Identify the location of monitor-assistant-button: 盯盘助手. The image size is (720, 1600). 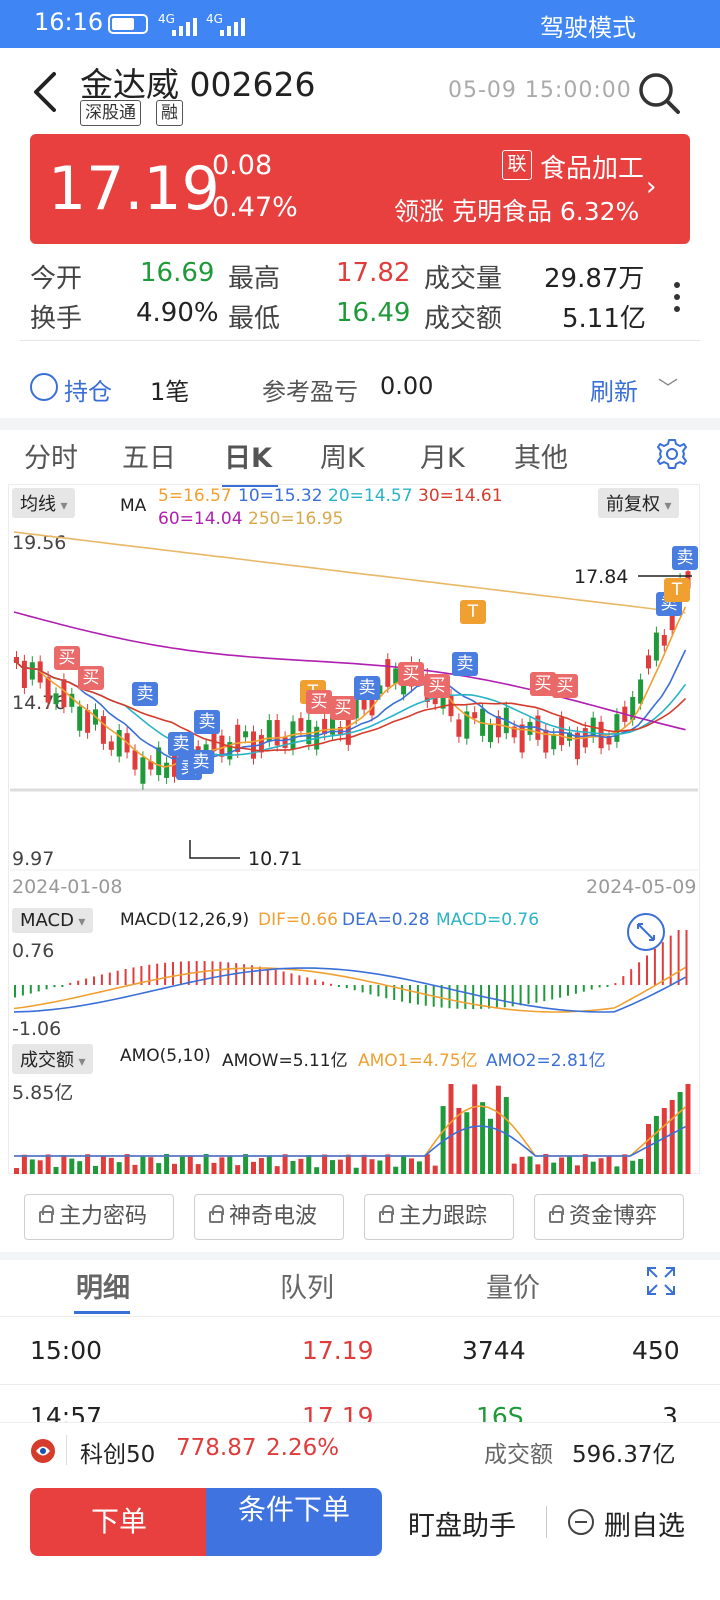
(462, 1523).